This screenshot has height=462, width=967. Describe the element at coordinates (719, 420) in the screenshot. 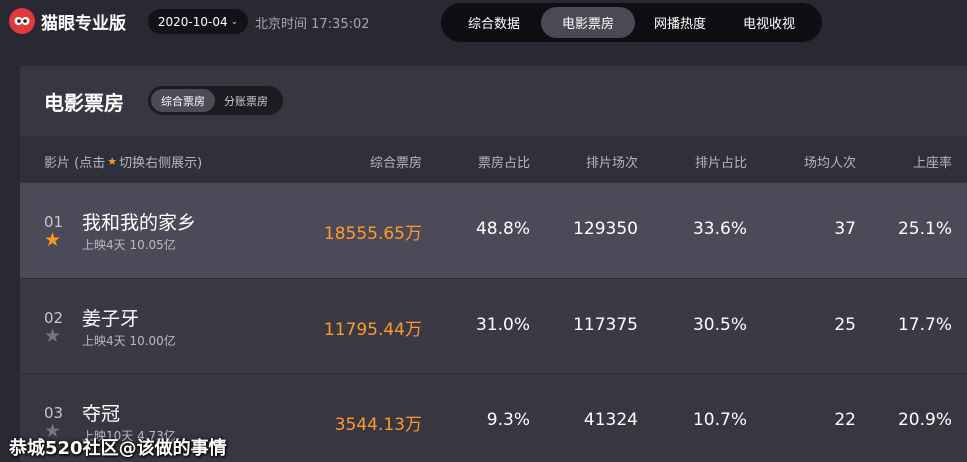

I see `show-share-value: 10.7%` at that location.